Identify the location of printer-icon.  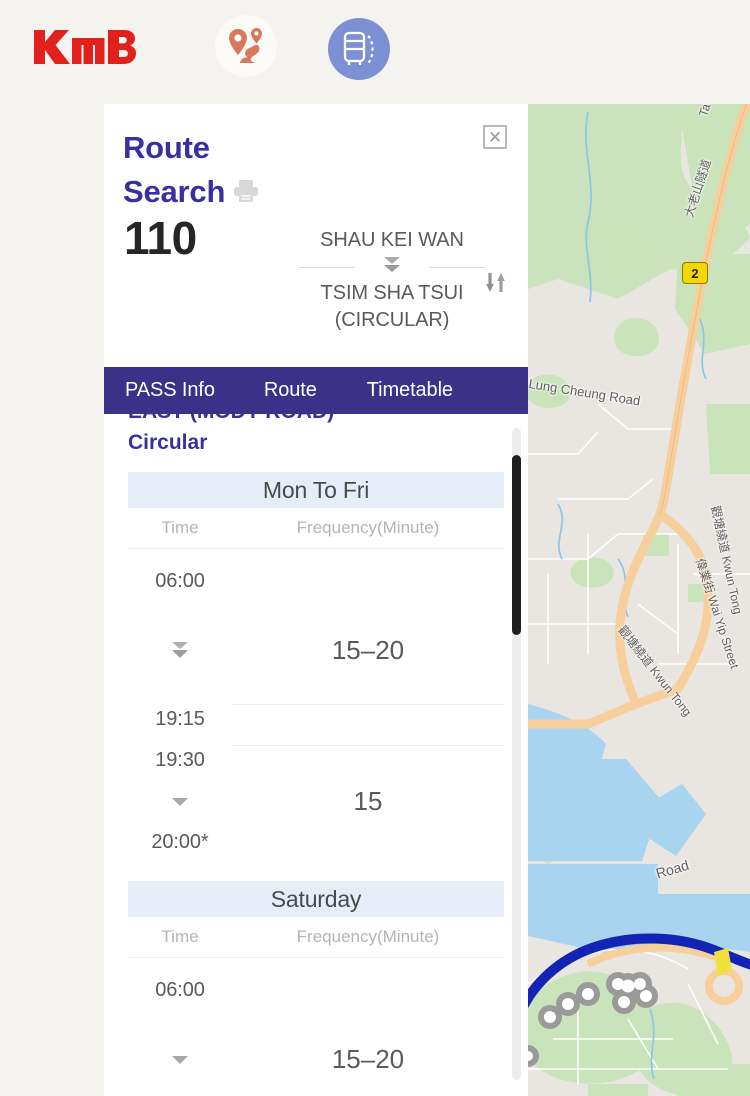
(246, 193).